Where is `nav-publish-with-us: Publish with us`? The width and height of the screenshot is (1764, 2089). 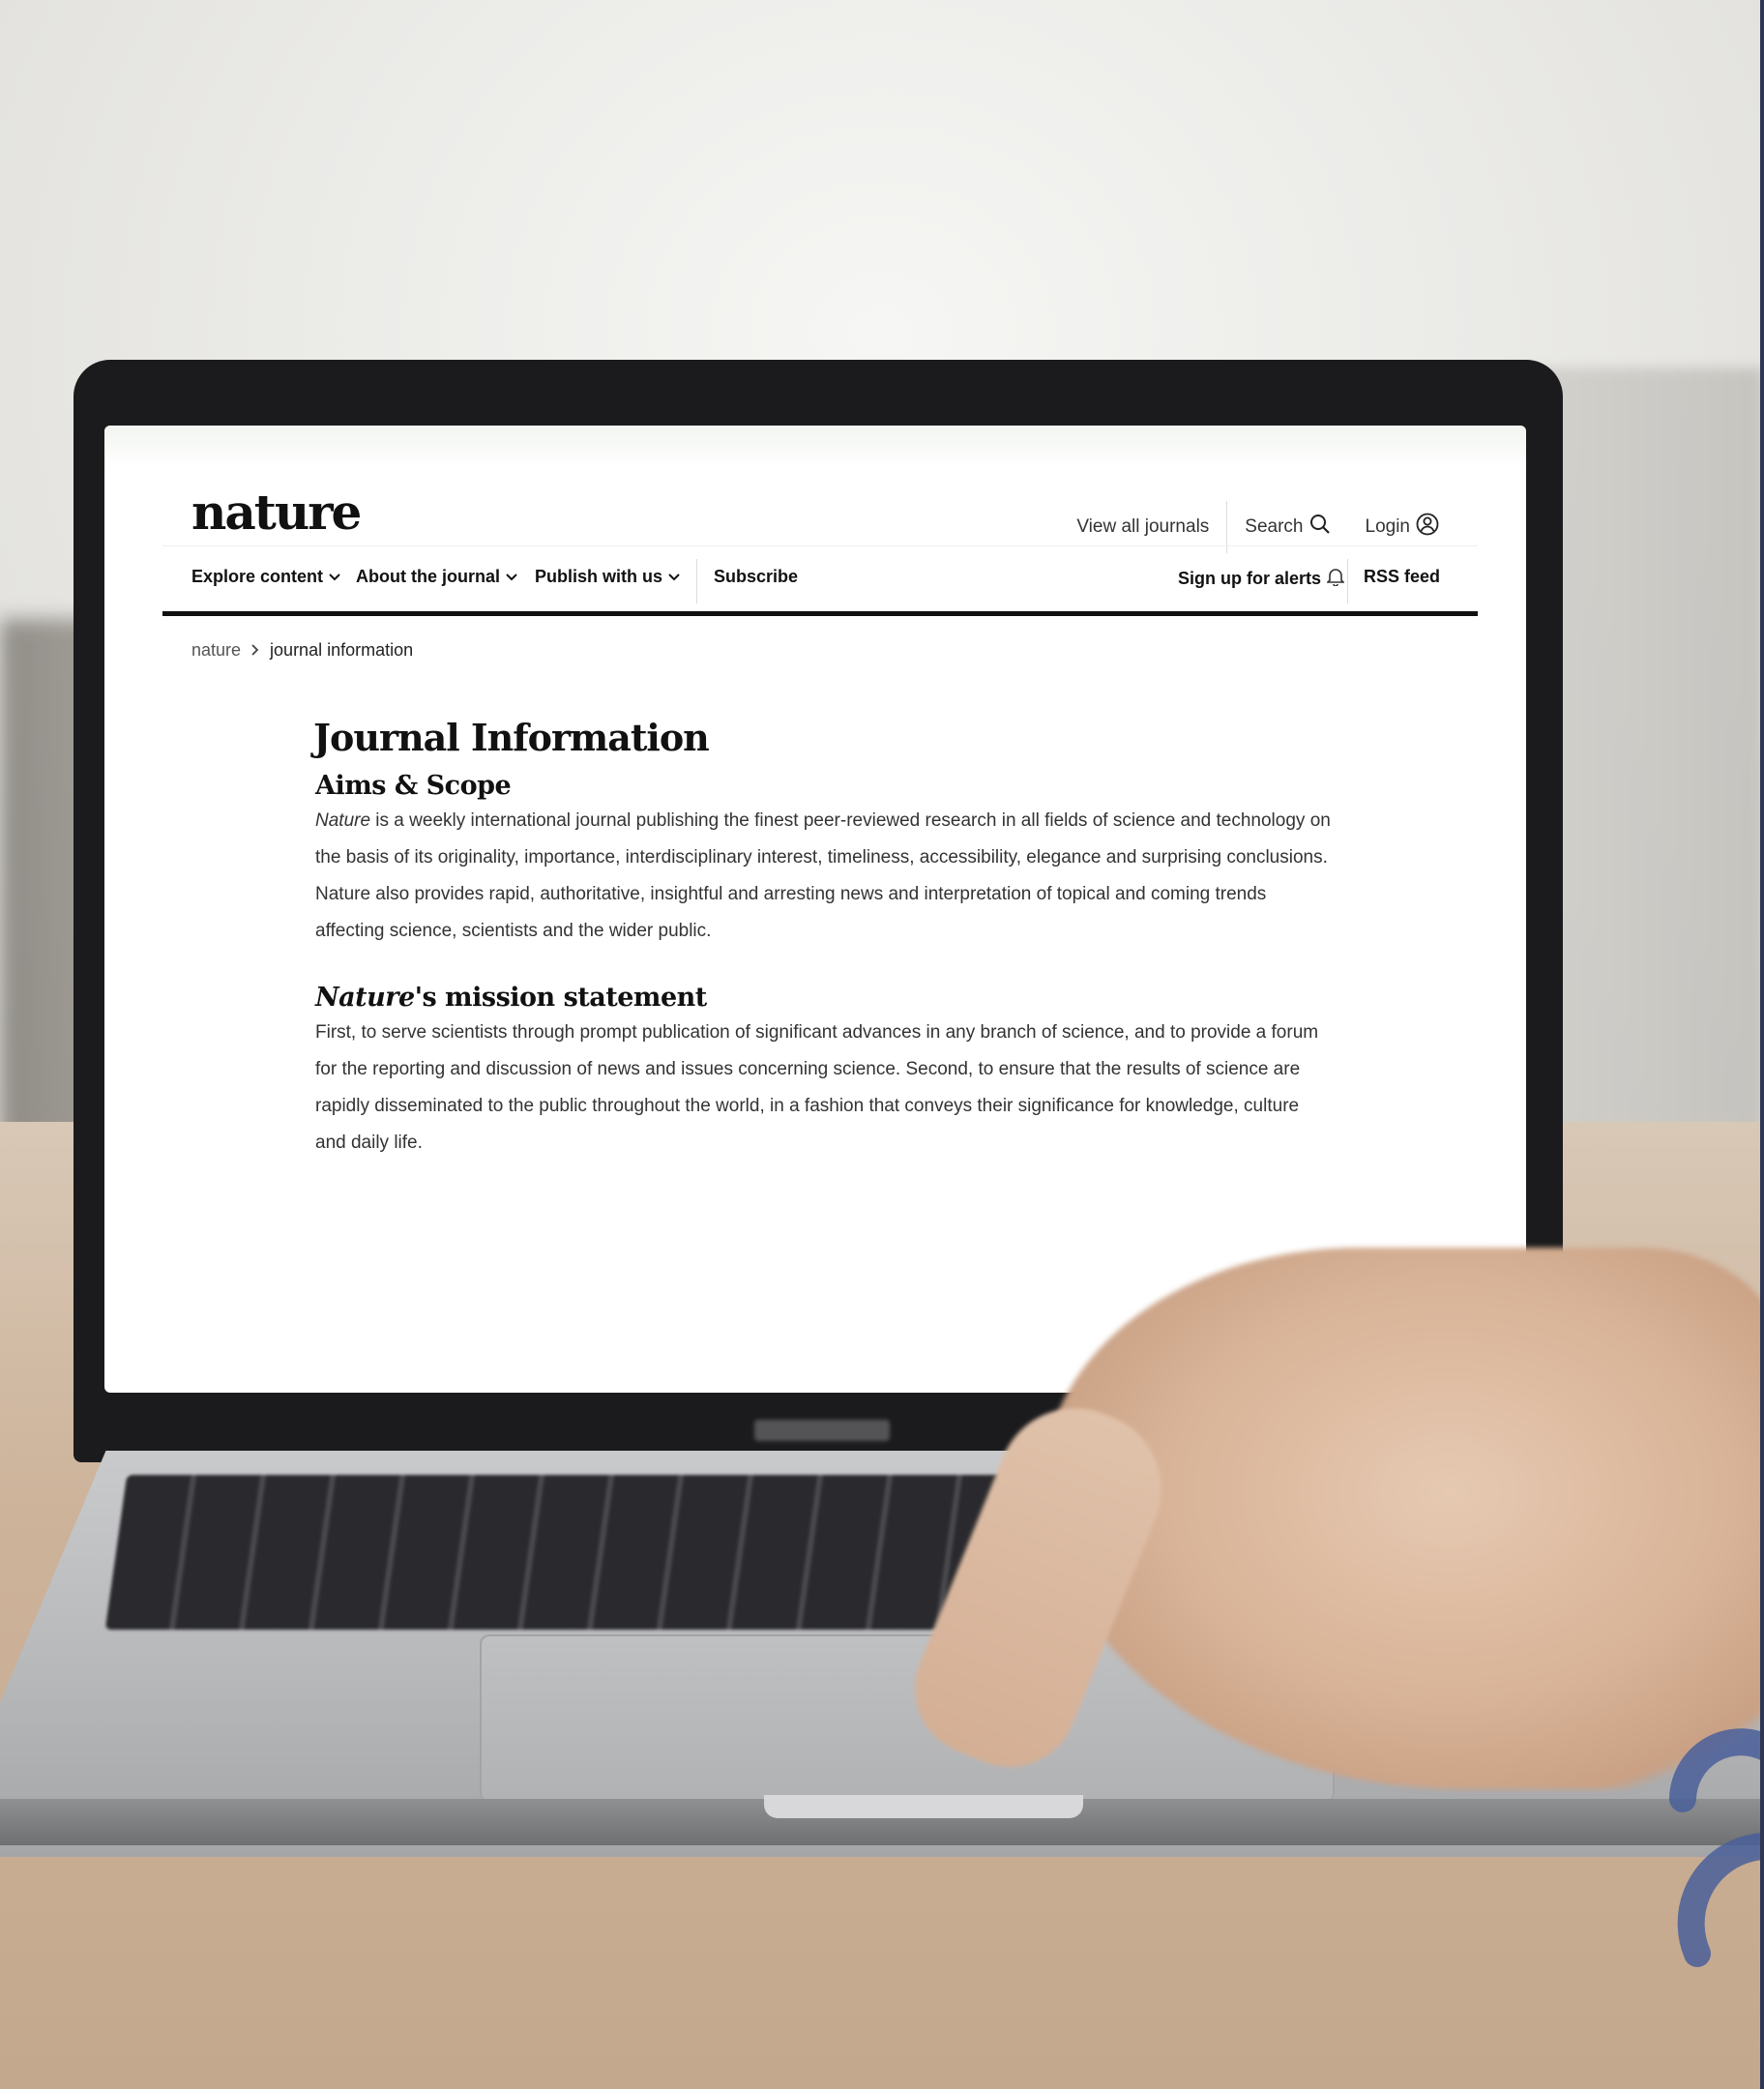
nav-publish-with-us: Publish with us is located at coordinates (607, 577).